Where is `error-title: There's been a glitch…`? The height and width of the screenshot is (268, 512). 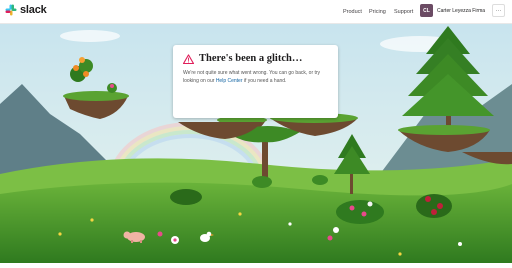
error-title: There's been a glitch… is located at coordinates (251, 58).